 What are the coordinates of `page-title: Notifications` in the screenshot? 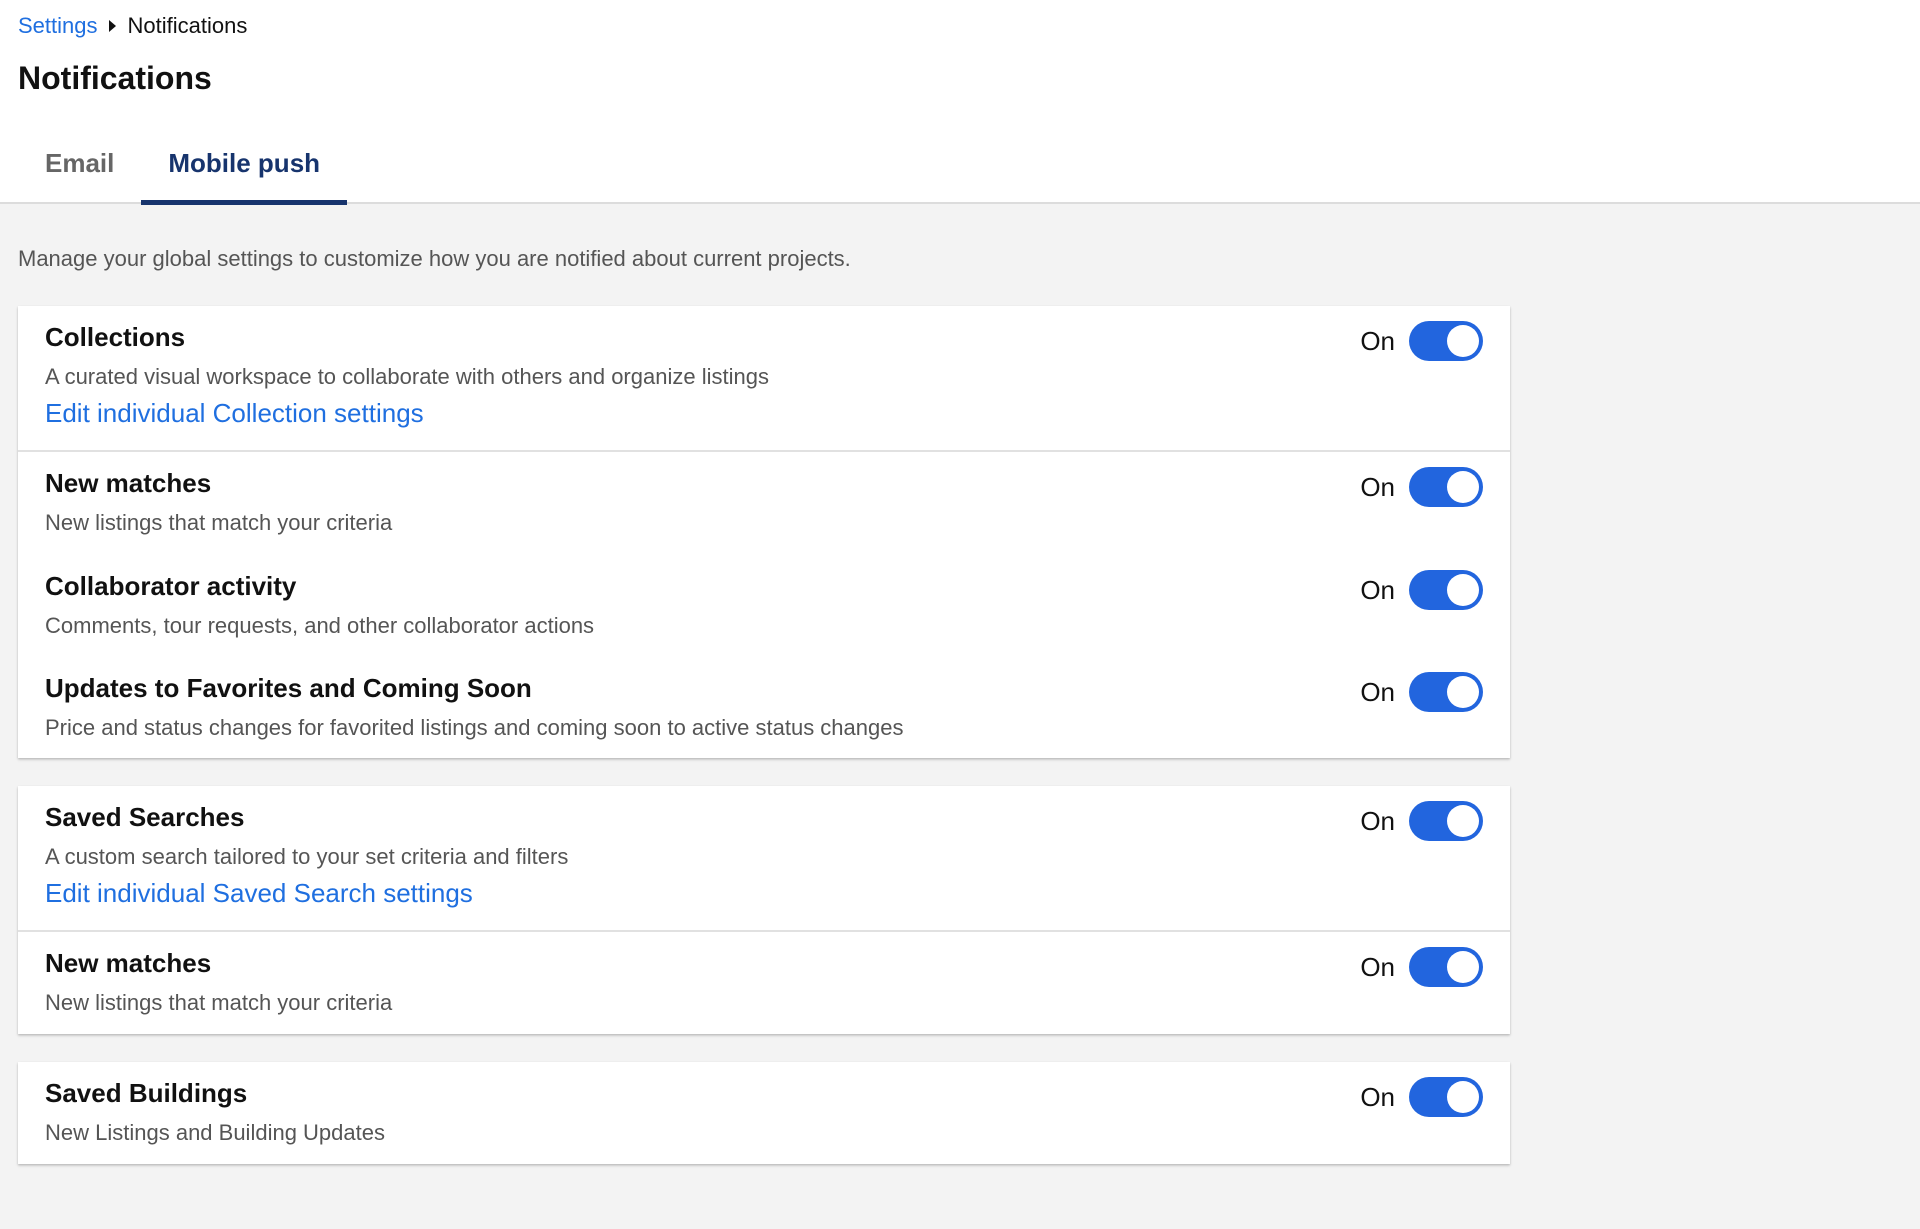 It's located at (115, 78).